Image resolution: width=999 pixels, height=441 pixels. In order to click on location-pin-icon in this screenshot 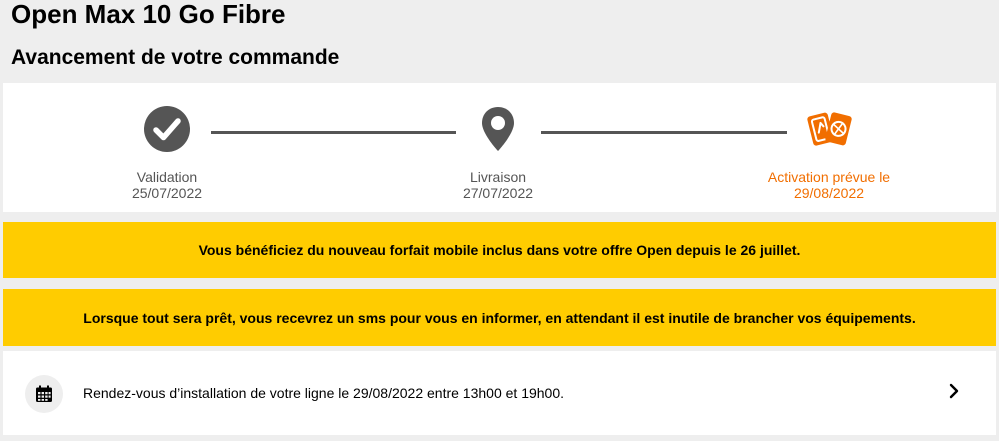, I will do `click(498, 129)`.